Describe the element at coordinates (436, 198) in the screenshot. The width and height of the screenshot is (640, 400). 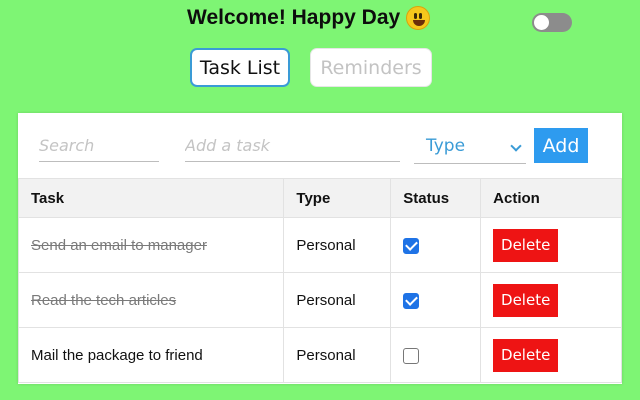
I see `column-header-status: Status` at that location.